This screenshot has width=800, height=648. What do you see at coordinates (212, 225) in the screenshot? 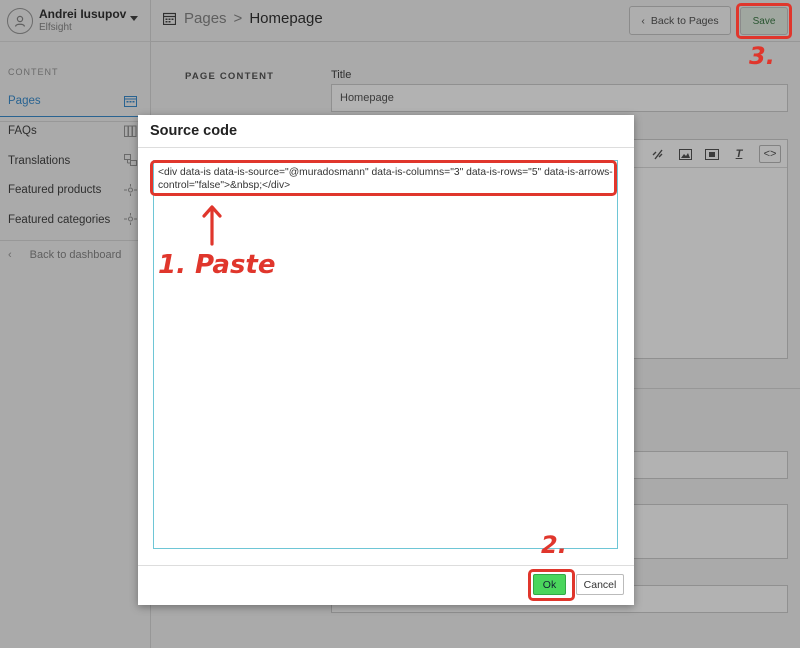
I see `arrow-up-icon` at bounding box center [212, 225].